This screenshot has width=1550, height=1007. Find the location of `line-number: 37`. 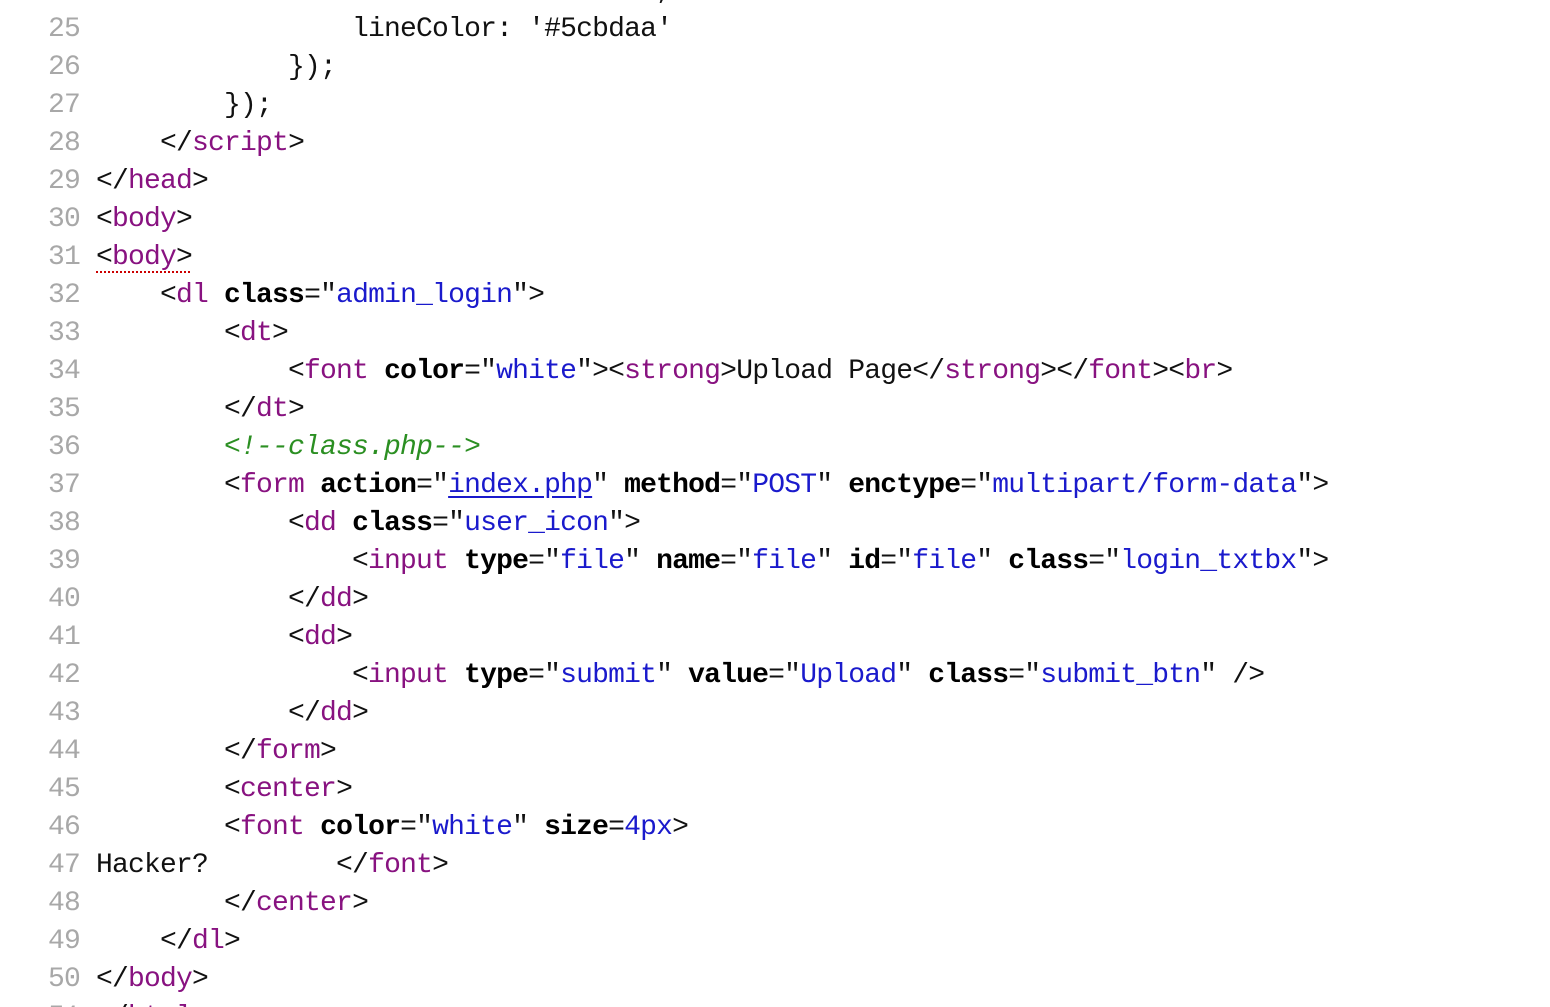

line-number: 37 is located at coordinates (64, 485).